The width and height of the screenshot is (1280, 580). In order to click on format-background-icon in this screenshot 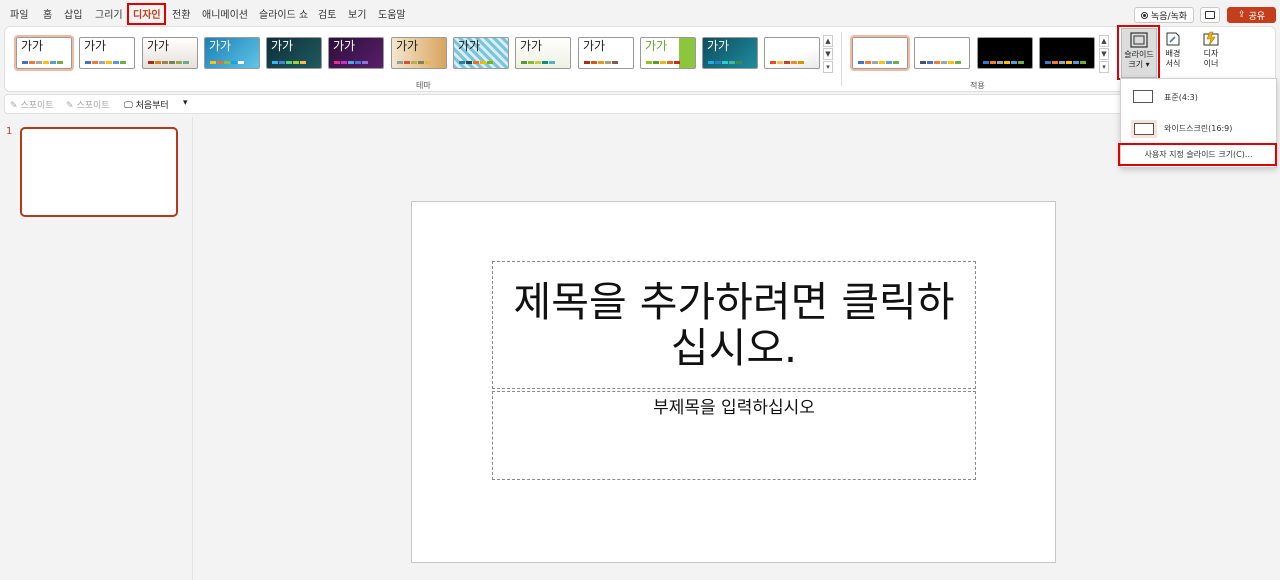, I will do `click(1173, 39)`.